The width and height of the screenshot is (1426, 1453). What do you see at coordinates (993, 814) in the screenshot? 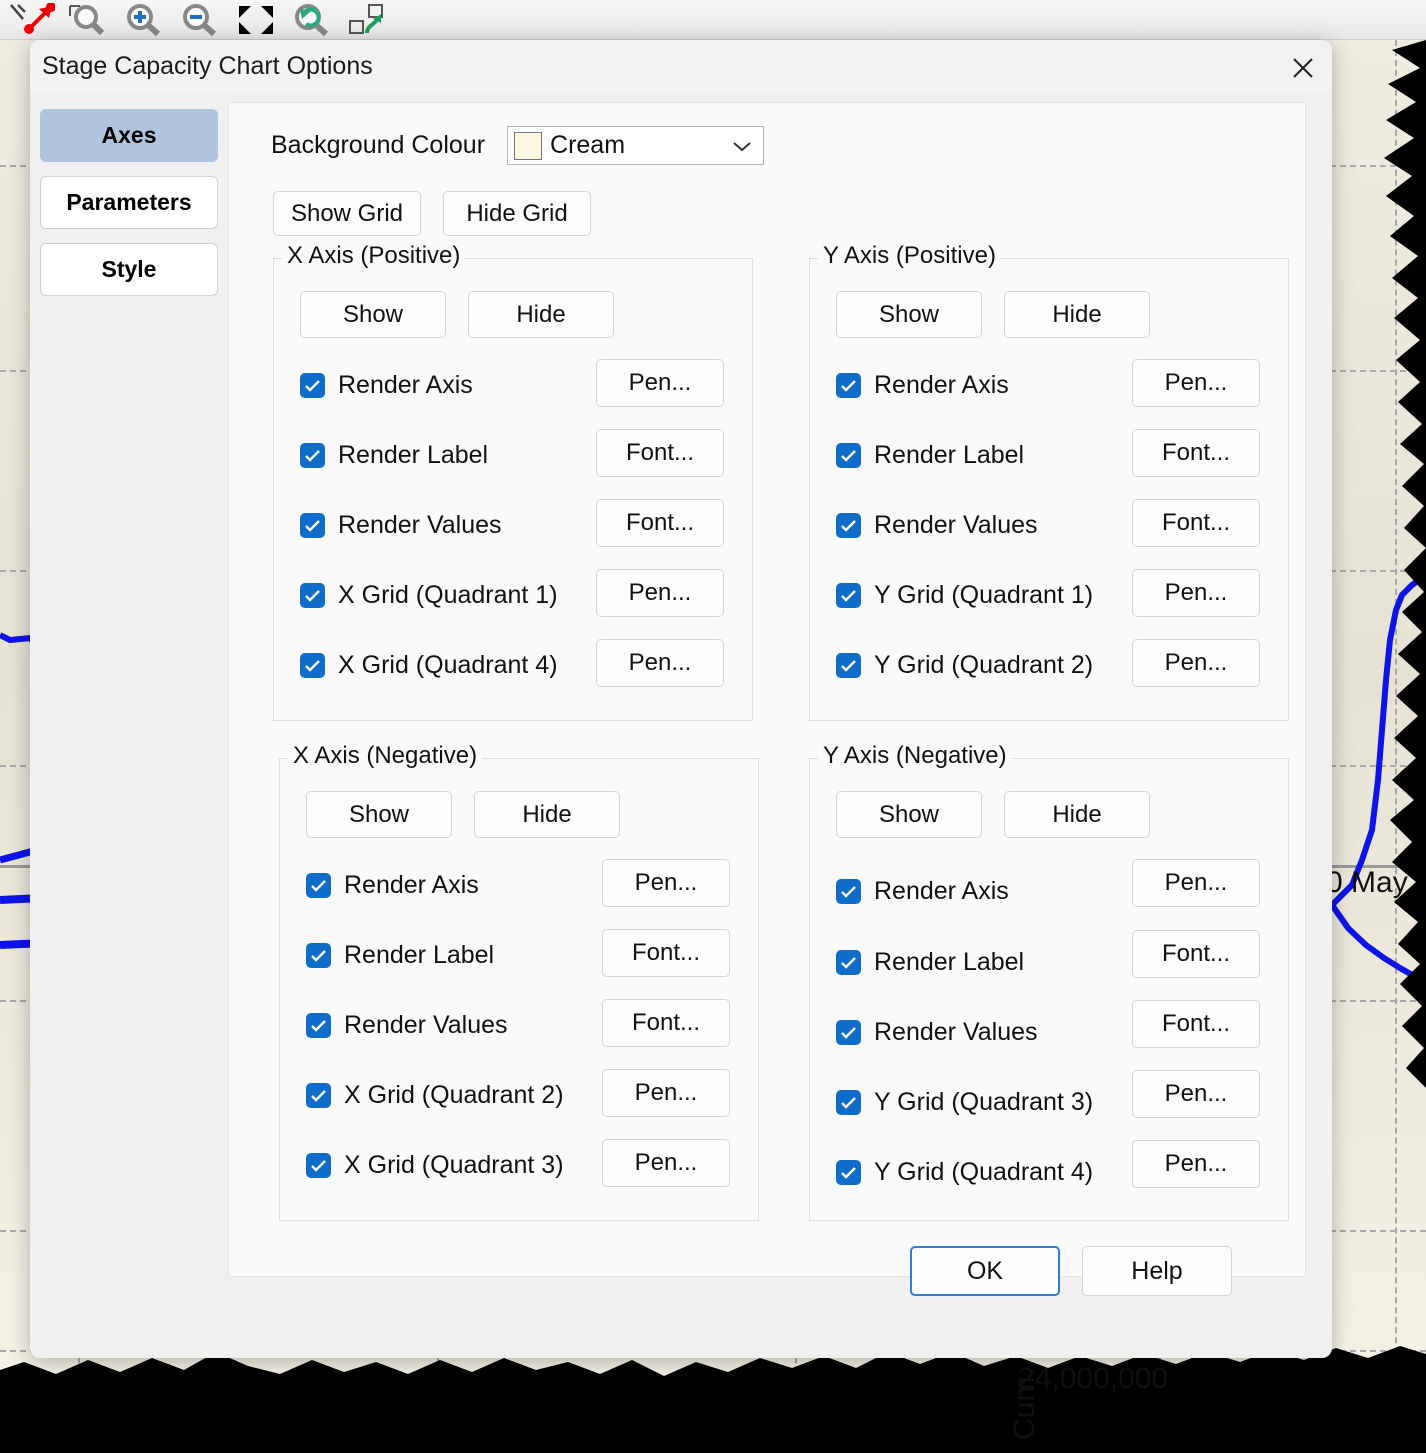
I see `y-negative-showhide: Show Hide` at bounding box center [993, 814].